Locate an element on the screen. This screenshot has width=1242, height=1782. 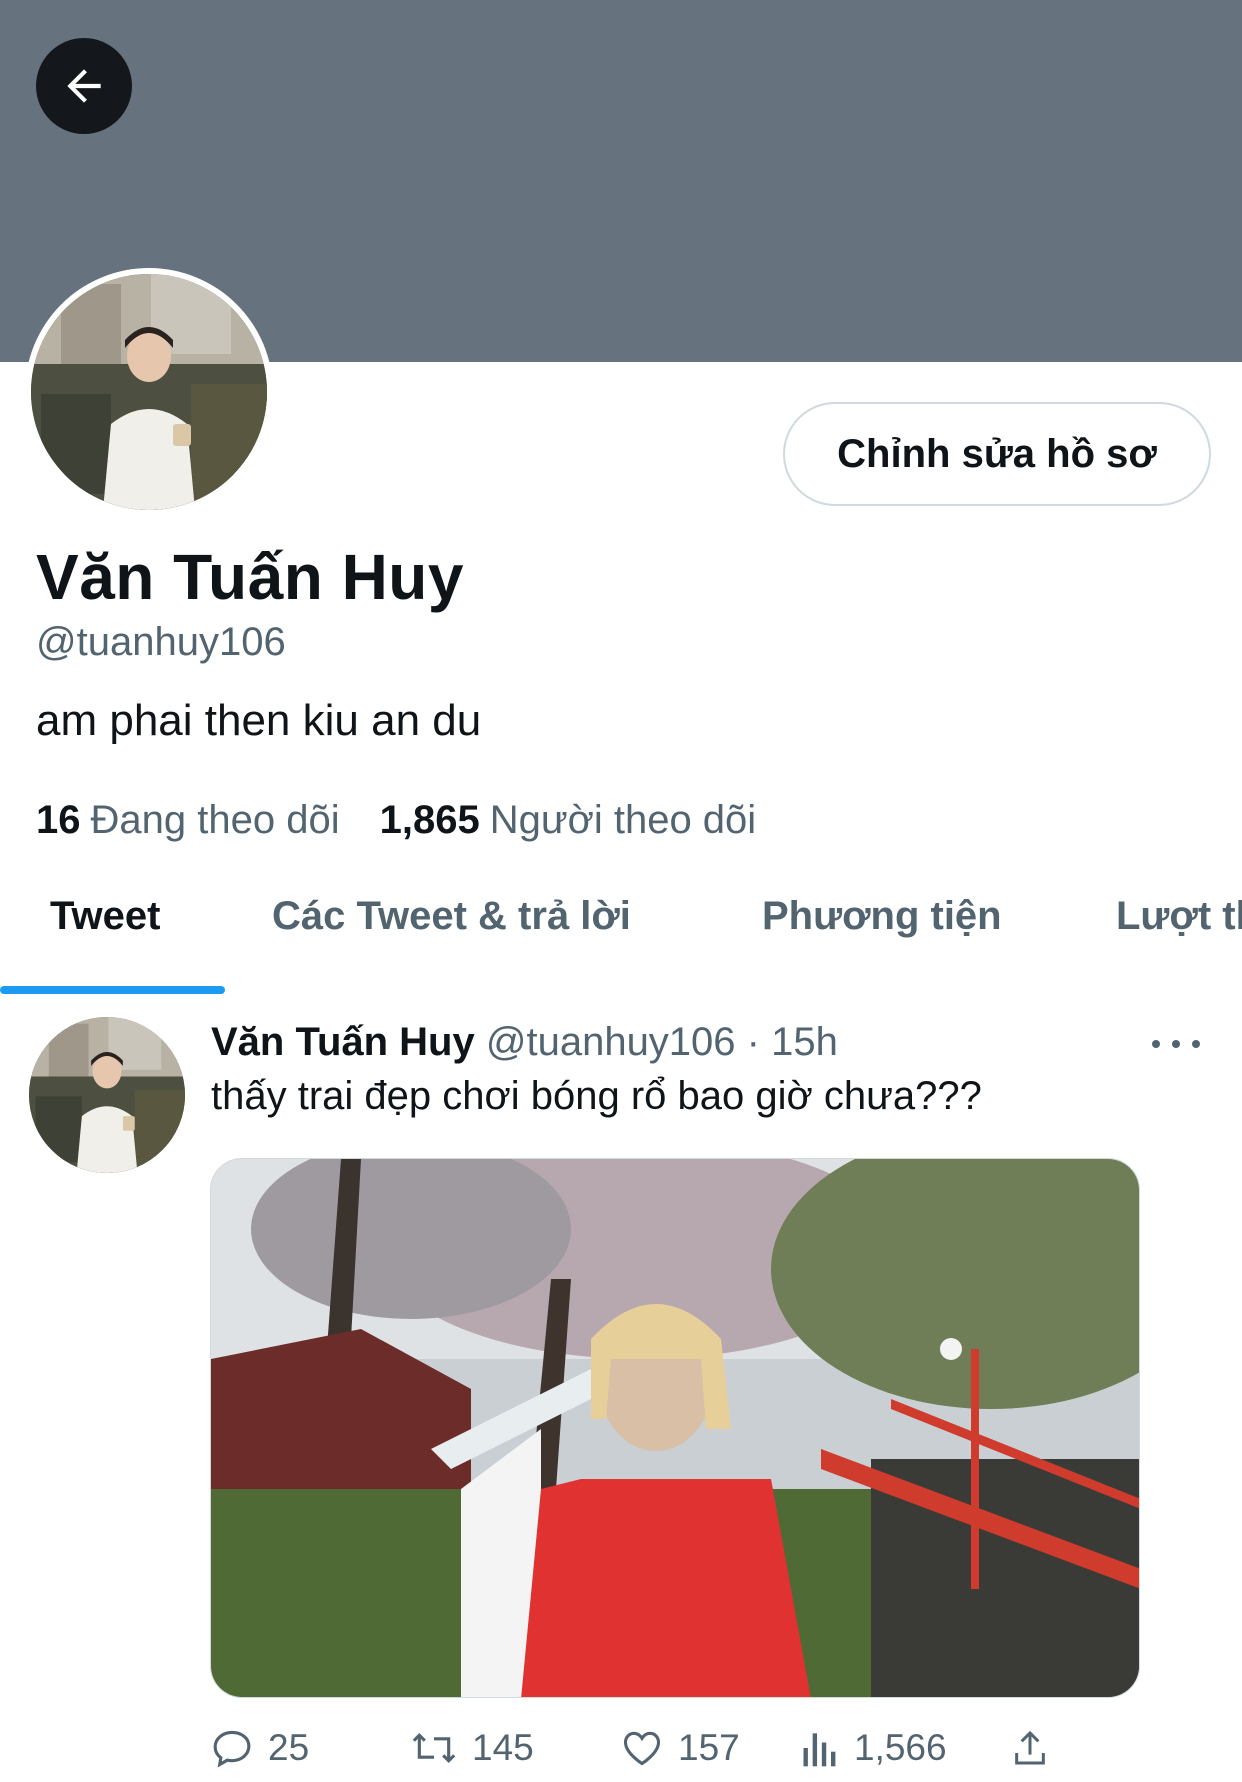
follow-stats: 16 Đang theo dõi 1,865 Người theo dõi is located at coordinates (396, 820).